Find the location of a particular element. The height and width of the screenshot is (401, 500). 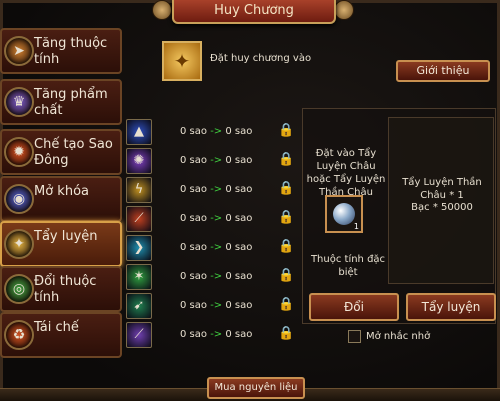

purple-swirl-icon: ✺ is located at coordinates (139, 161).